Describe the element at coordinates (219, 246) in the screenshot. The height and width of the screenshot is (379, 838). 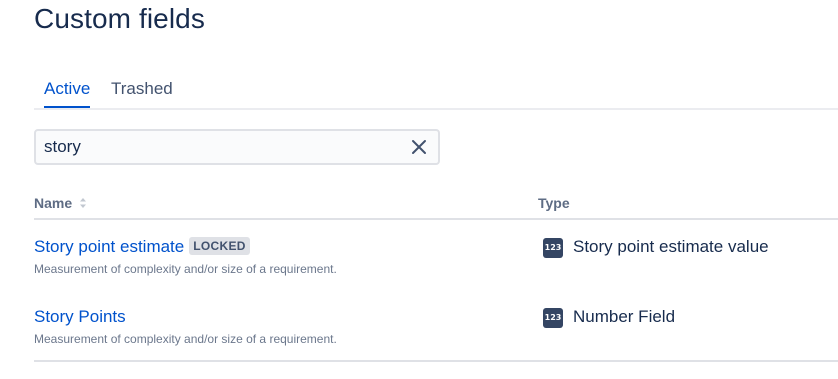
I see `locked-badge: LOCKED` at that location.